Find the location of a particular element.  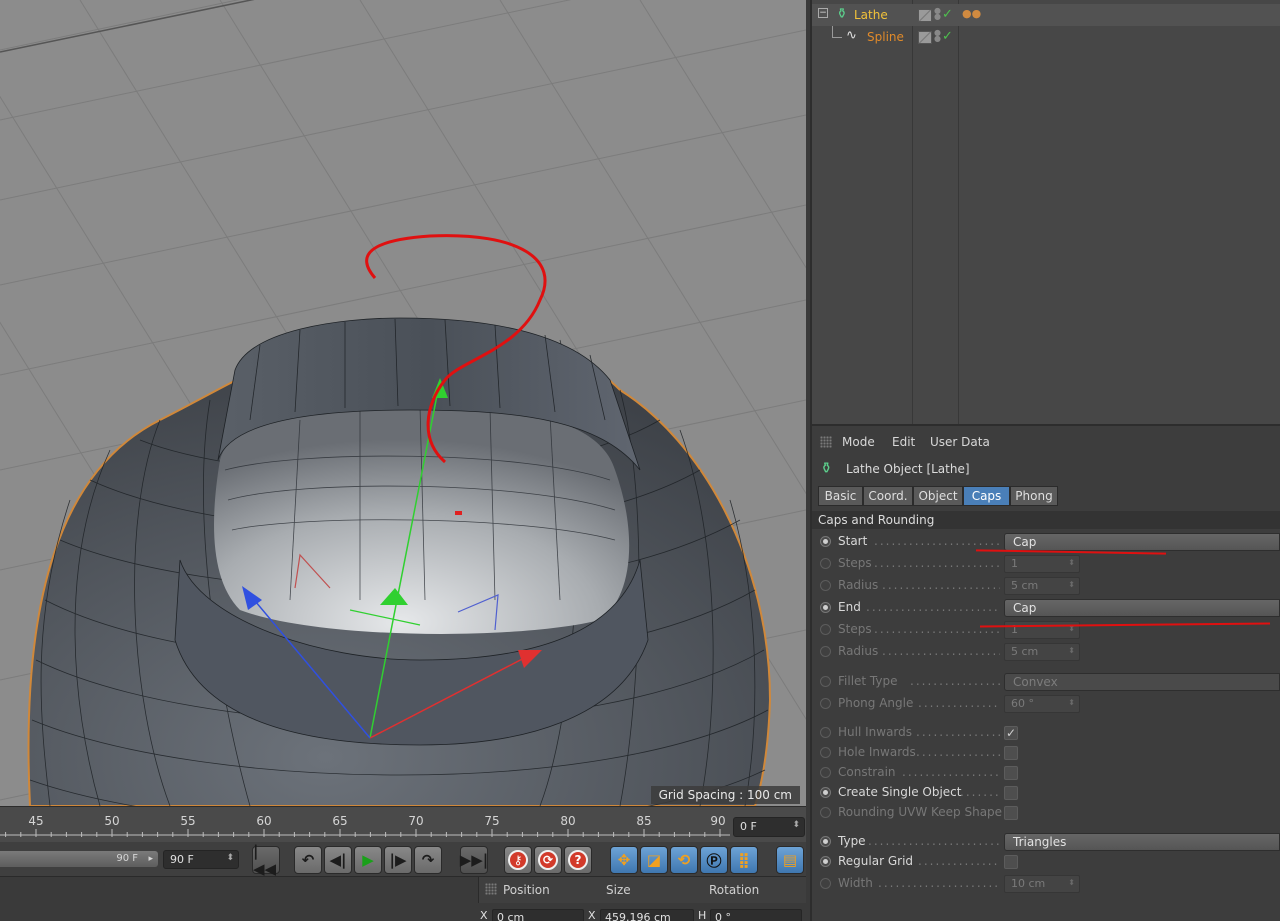

record-scale-button: ◪ is located at coordinates (654, 860).